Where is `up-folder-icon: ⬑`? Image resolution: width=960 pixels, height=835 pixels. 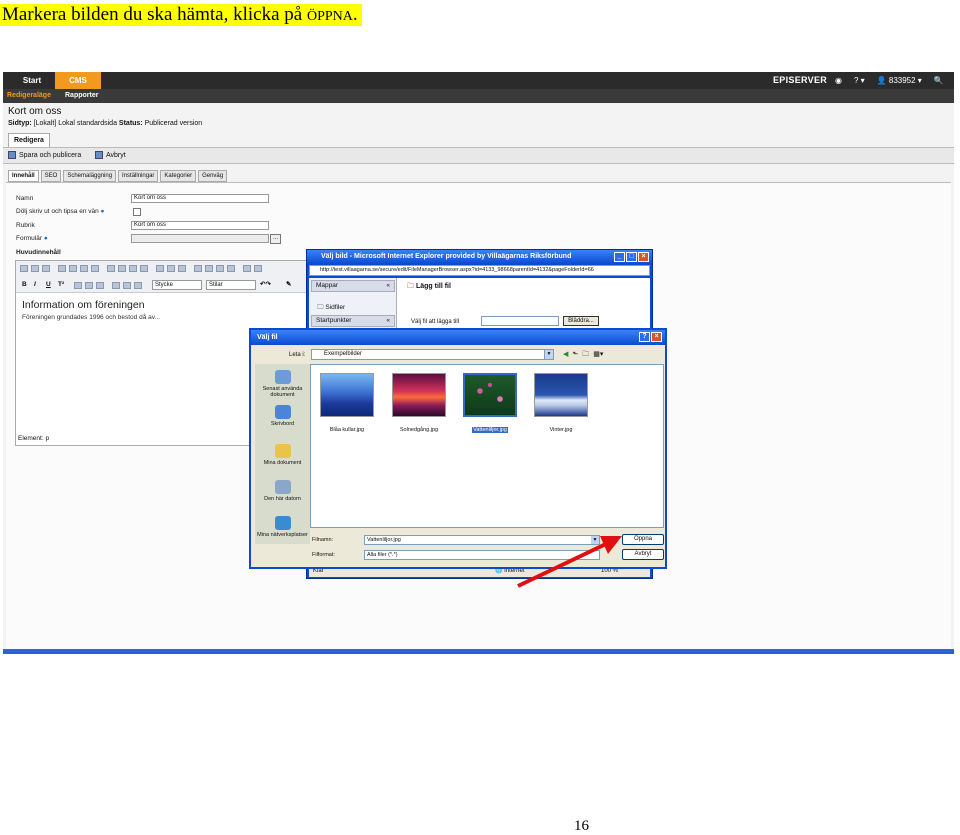 up-folder-icon: ⬑ is located at coordinates (575, 355).